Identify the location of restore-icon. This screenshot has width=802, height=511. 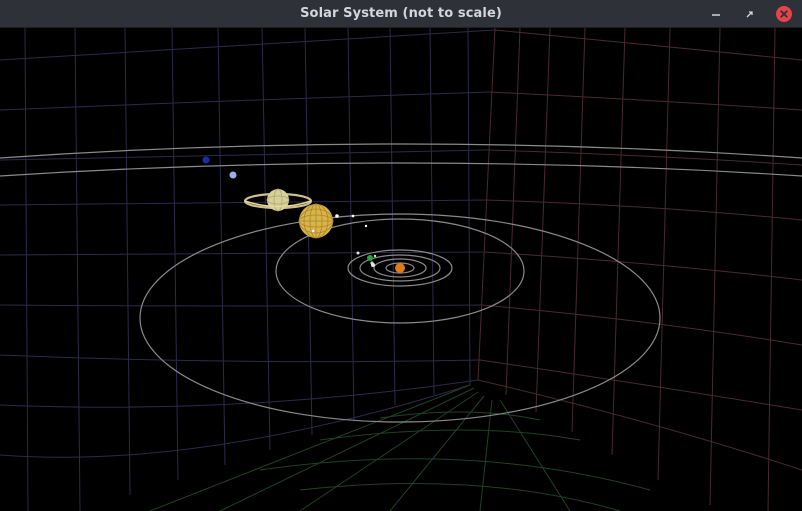
(749, 14).